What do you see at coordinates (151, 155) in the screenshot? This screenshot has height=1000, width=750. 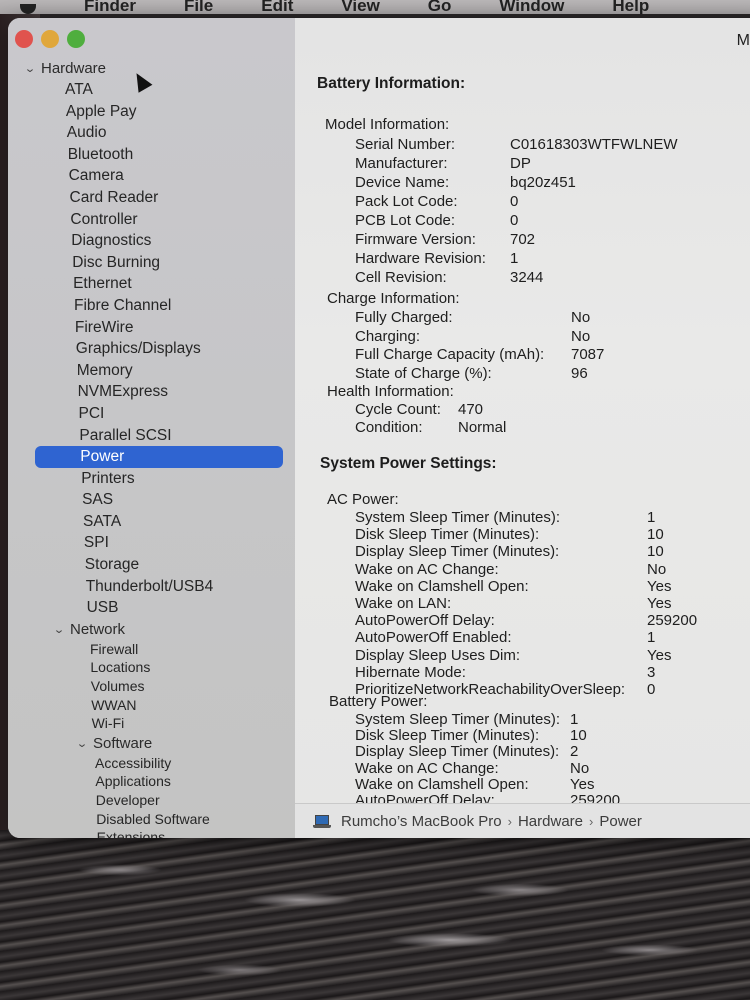 I see `sidebar-item-bluetooth: Bluetooth` at bounding box center [151, 155].